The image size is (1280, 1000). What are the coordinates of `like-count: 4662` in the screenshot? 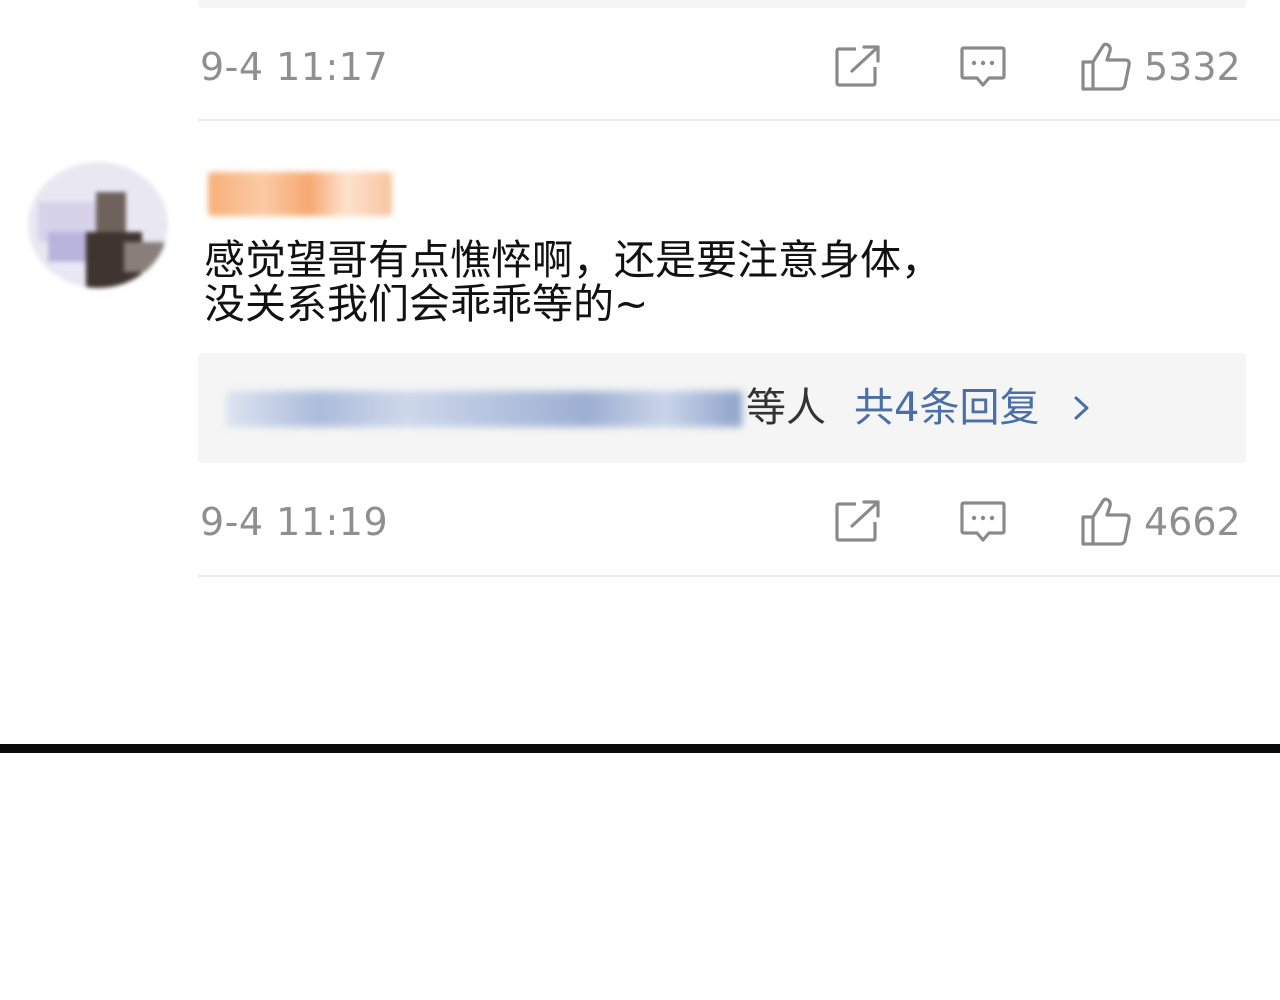 It's located at (1192, 522).